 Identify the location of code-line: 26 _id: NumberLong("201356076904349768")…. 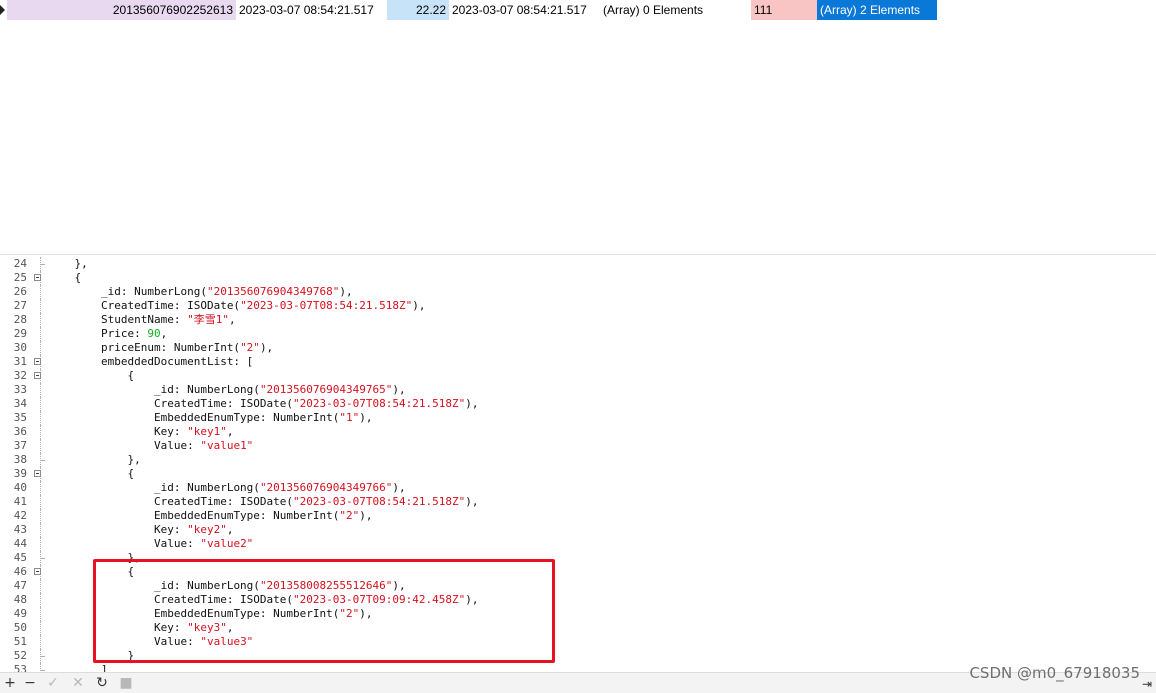
(578, 292).